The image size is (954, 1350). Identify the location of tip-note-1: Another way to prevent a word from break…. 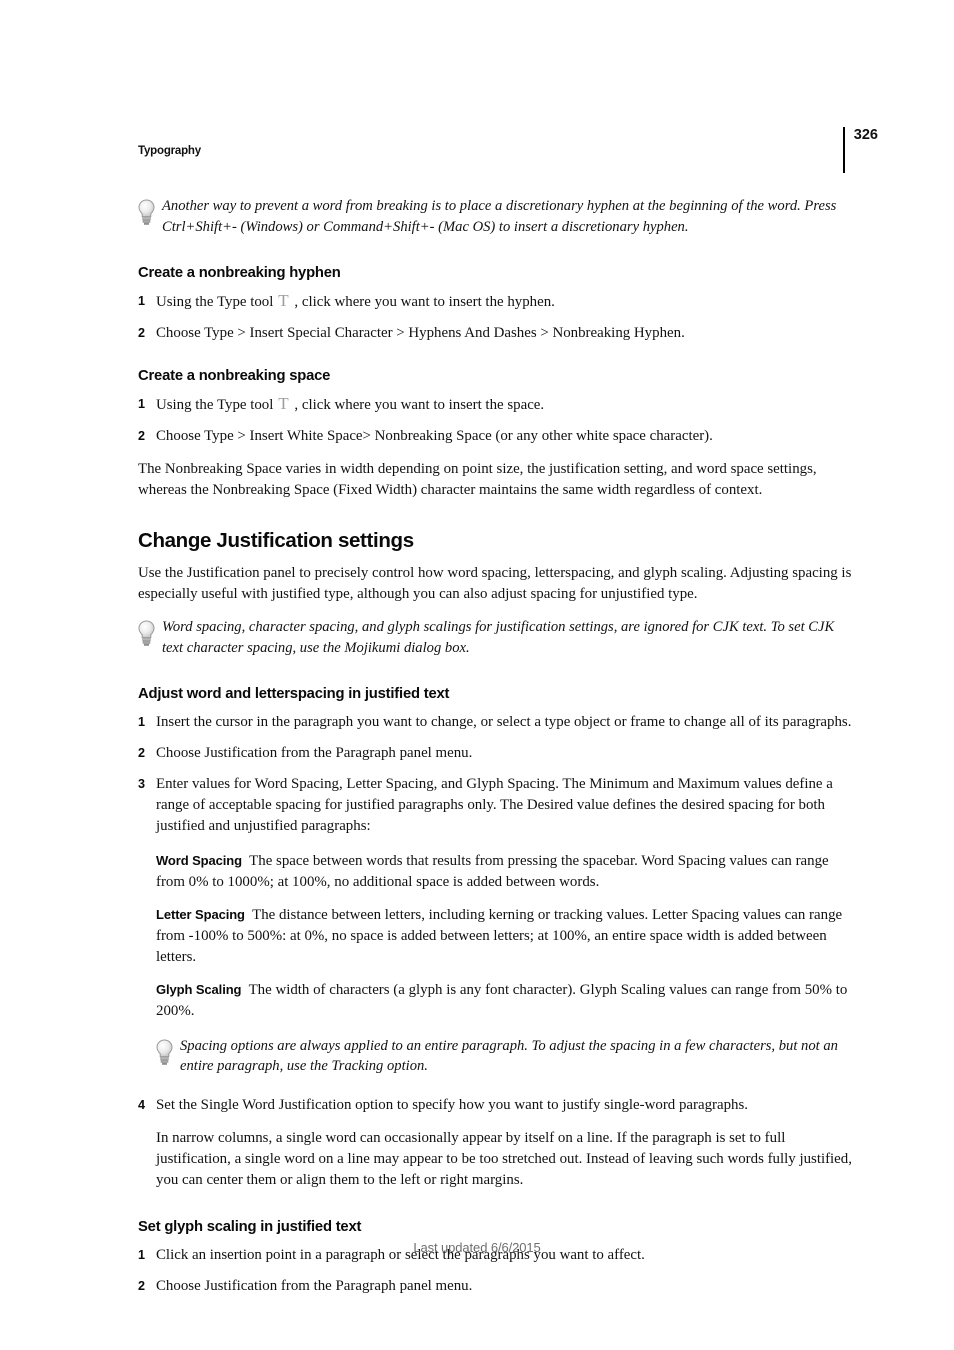
(495, 216).